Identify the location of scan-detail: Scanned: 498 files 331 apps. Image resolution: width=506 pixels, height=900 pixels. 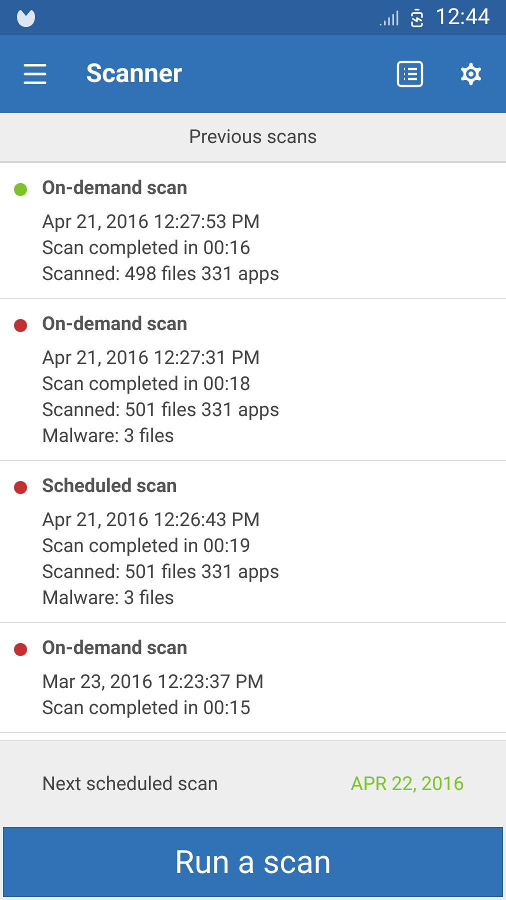
(161, 274).